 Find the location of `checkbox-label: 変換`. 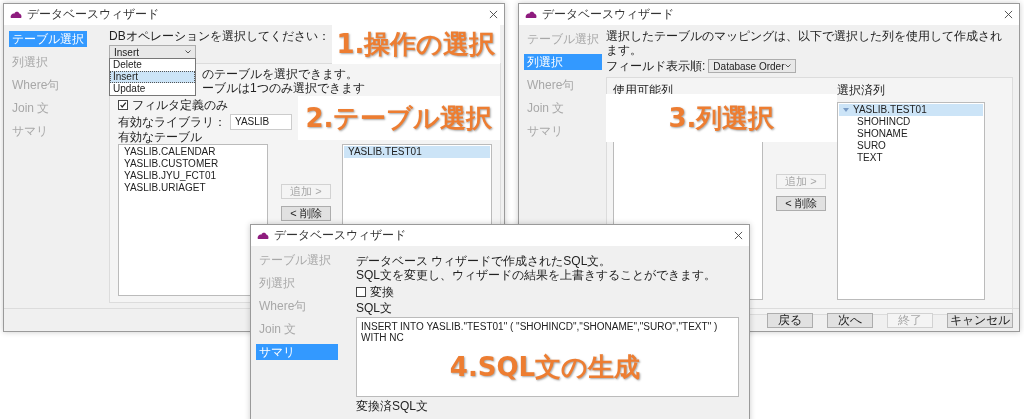

checkbox-label: 変換 is located at coordinates (382, 292).